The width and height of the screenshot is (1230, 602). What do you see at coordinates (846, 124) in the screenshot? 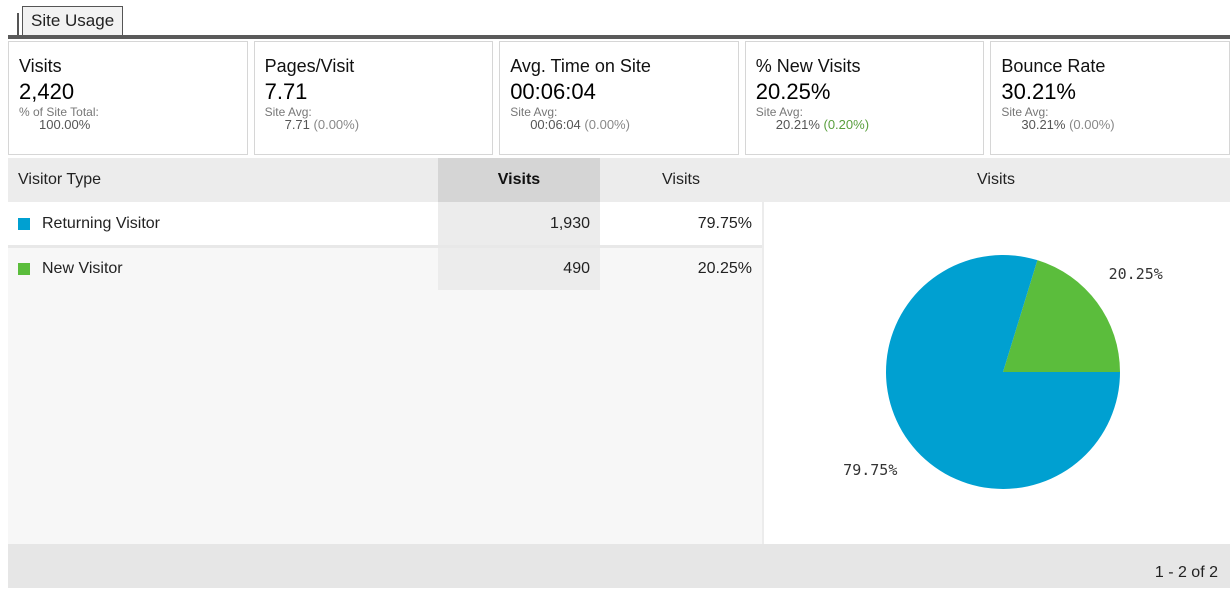
I see `scorecard-delta: (0.20%)` at bounding box center [846, 124].